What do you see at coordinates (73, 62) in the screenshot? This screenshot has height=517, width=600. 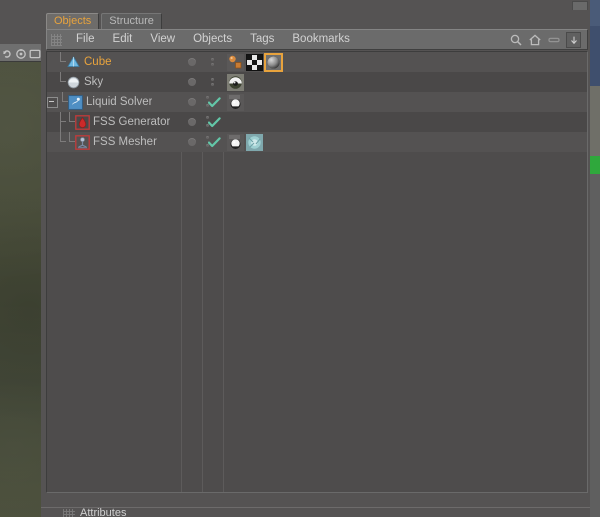 I see `cube-primitive-icon` at bounding box center [73, 62].